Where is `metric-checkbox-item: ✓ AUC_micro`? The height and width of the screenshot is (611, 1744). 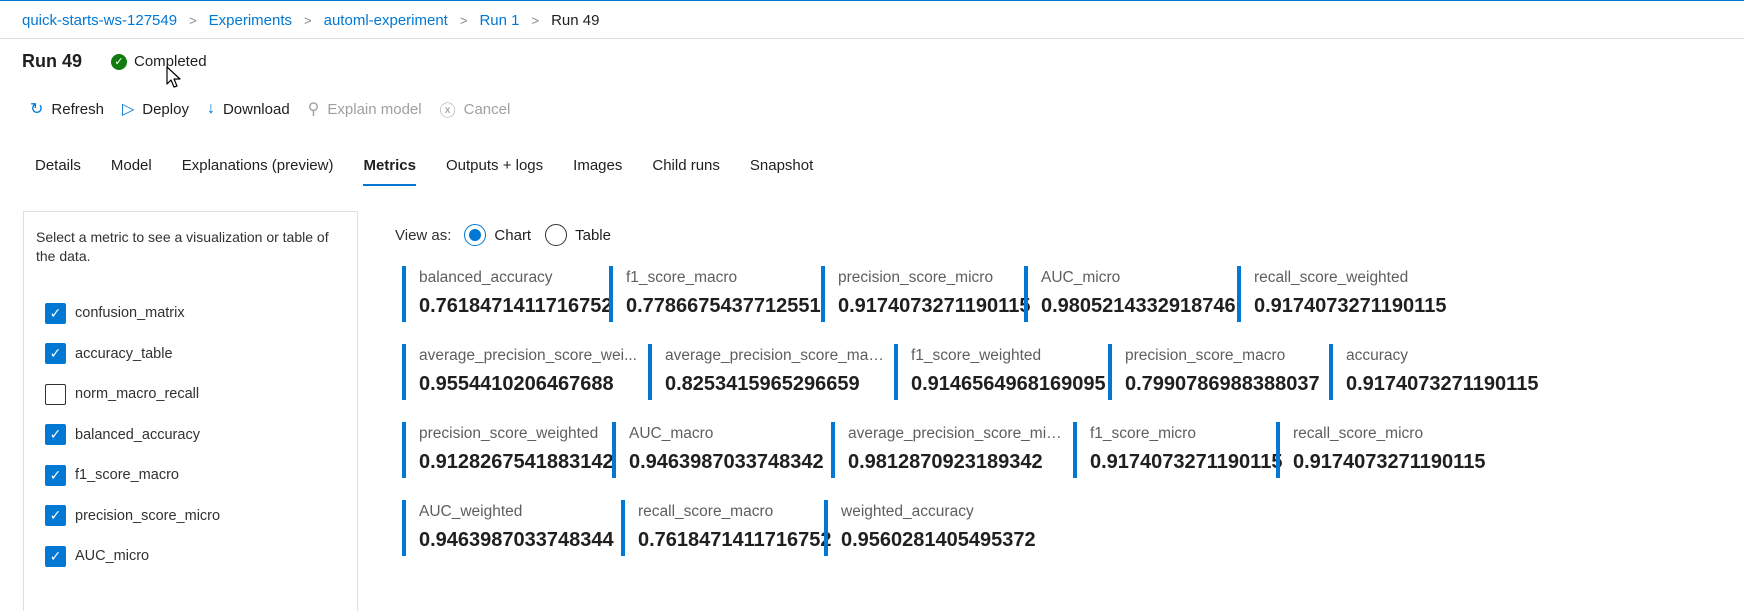
metric-checkbox-item: ✓ AUC_micro is located at coordinates (132, 556).